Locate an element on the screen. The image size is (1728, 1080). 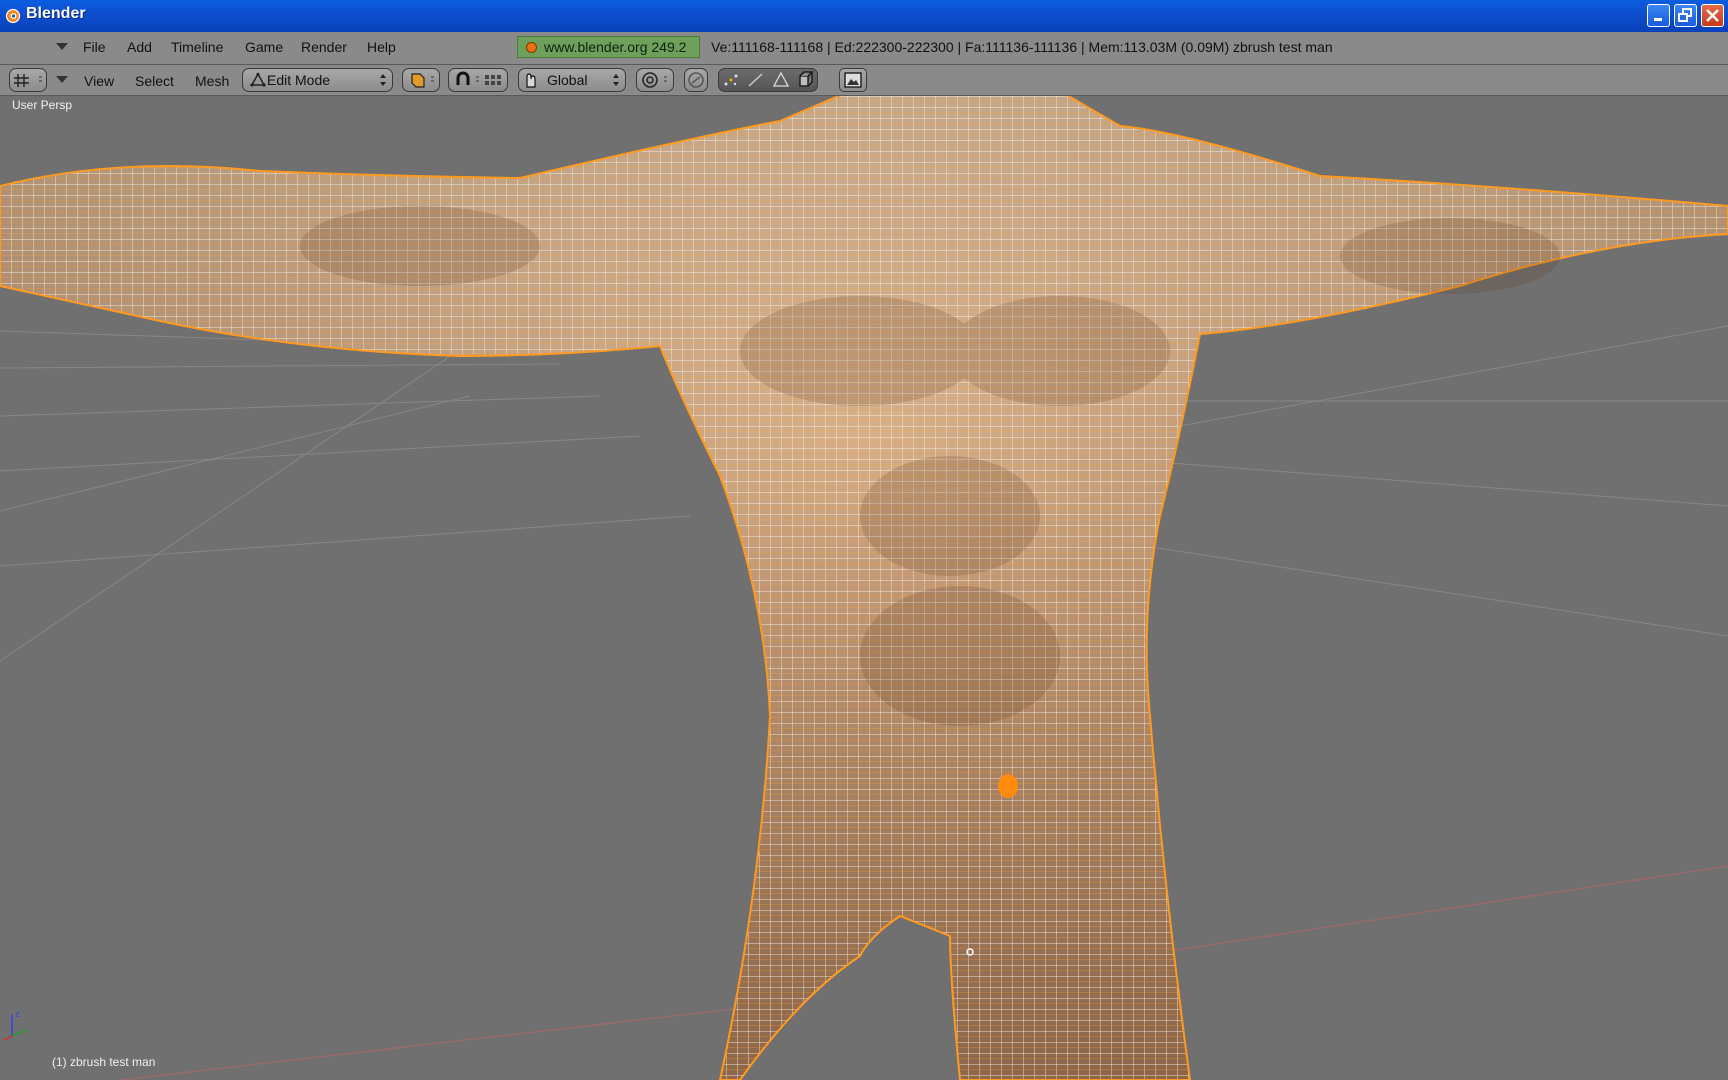
menu-select: Select is located at coordinates (154, 81).